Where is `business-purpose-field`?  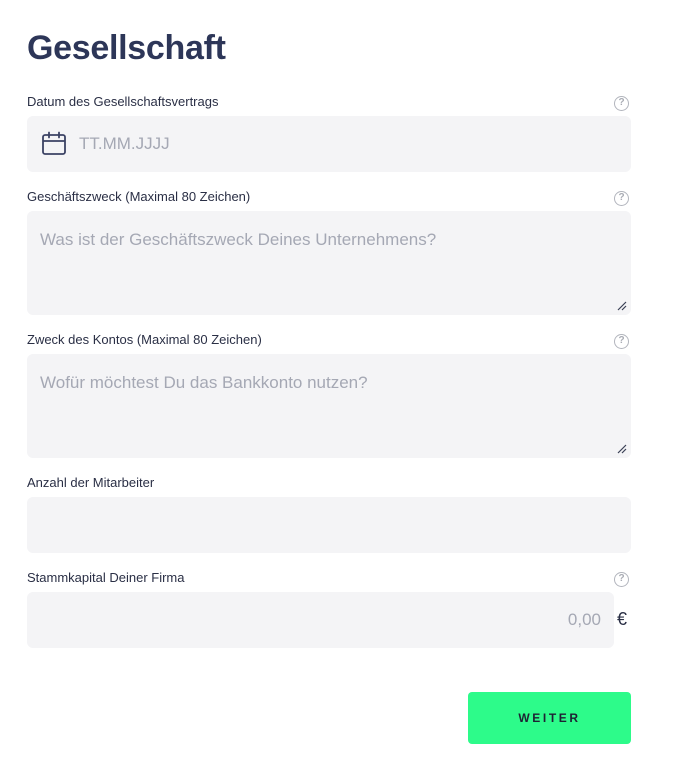 business-purpose-field is located at coordinates (329, 263).